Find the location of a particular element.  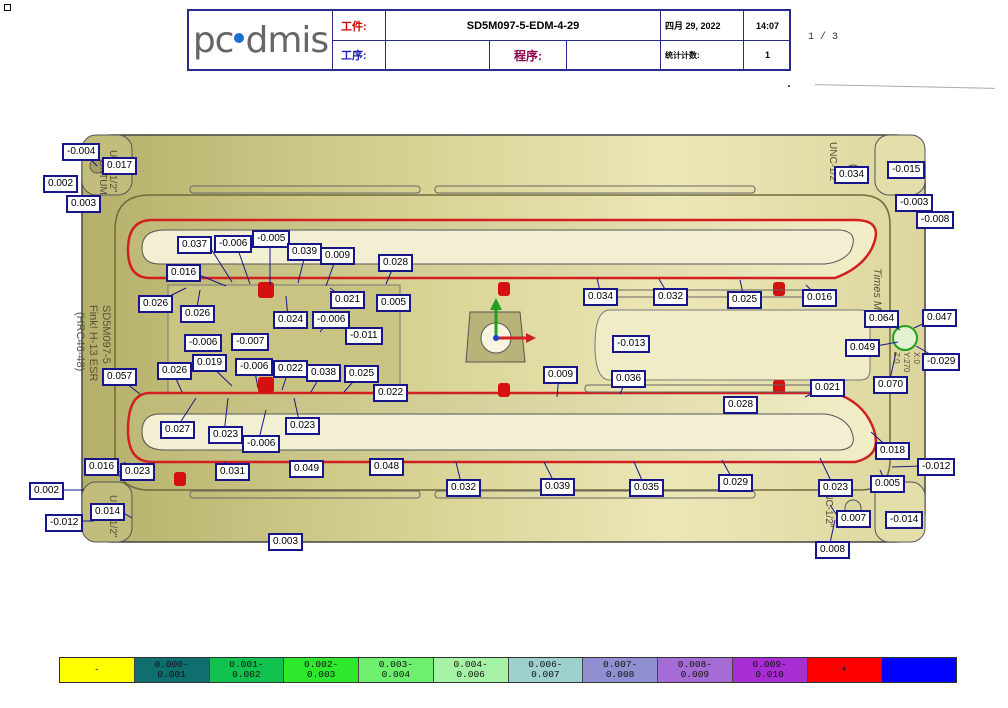

legend-segment: 0.001- 0.002 is located at coordinates (247, 670).